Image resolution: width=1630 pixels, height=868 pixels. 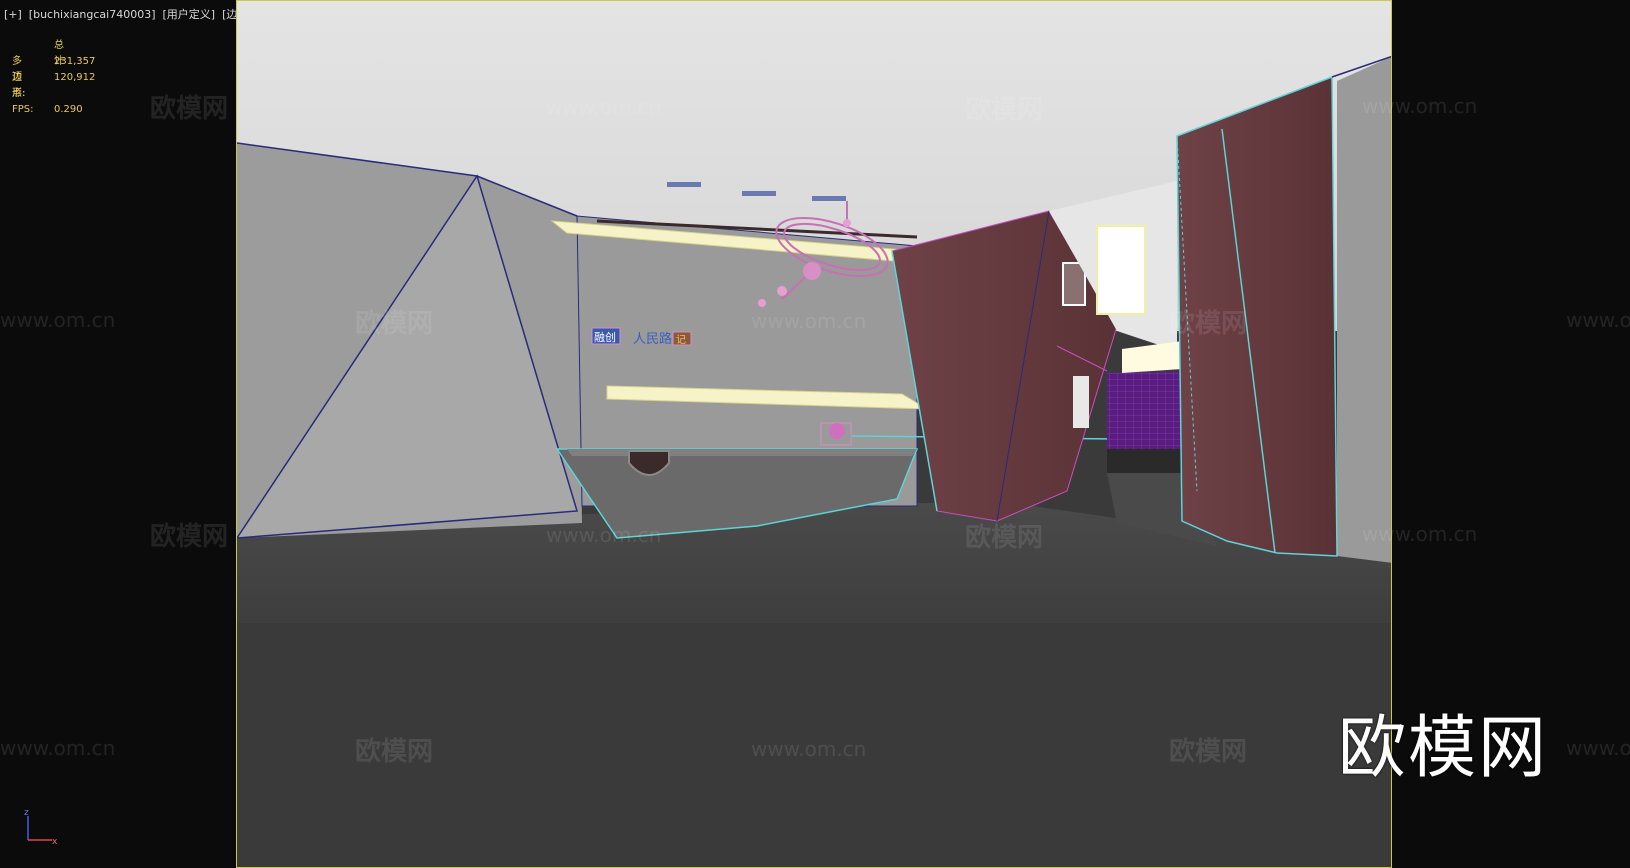 I want to click on axis-x-label: x, so click(x=55, y=841).